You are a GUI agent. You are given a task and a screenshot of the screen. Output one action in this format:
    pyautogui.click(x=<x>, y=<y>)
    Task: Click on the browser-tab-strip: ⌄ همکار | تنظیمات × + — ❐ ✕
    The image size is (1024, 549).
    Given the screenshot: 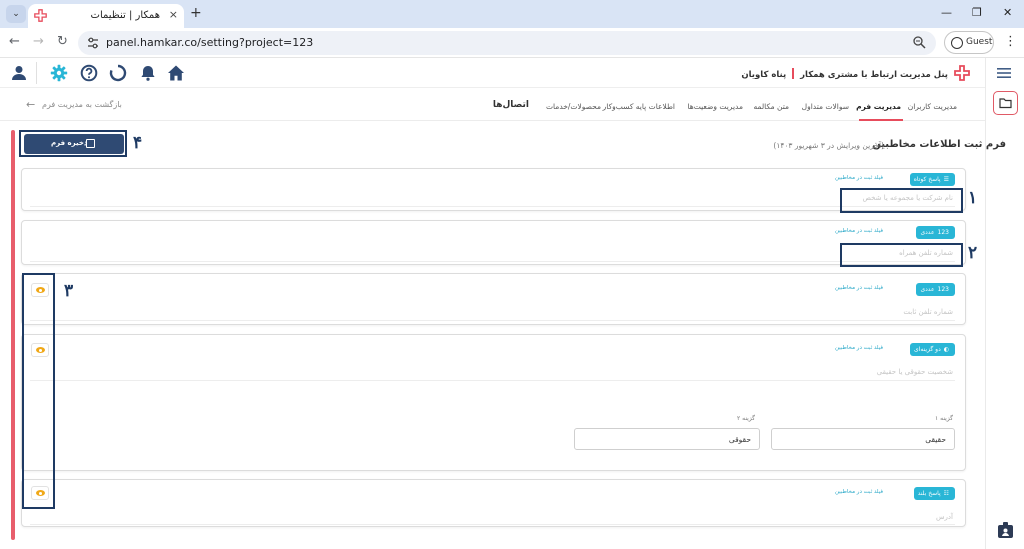 What is the action you would take?
    pyautogui.click(x=512, y=14)
    